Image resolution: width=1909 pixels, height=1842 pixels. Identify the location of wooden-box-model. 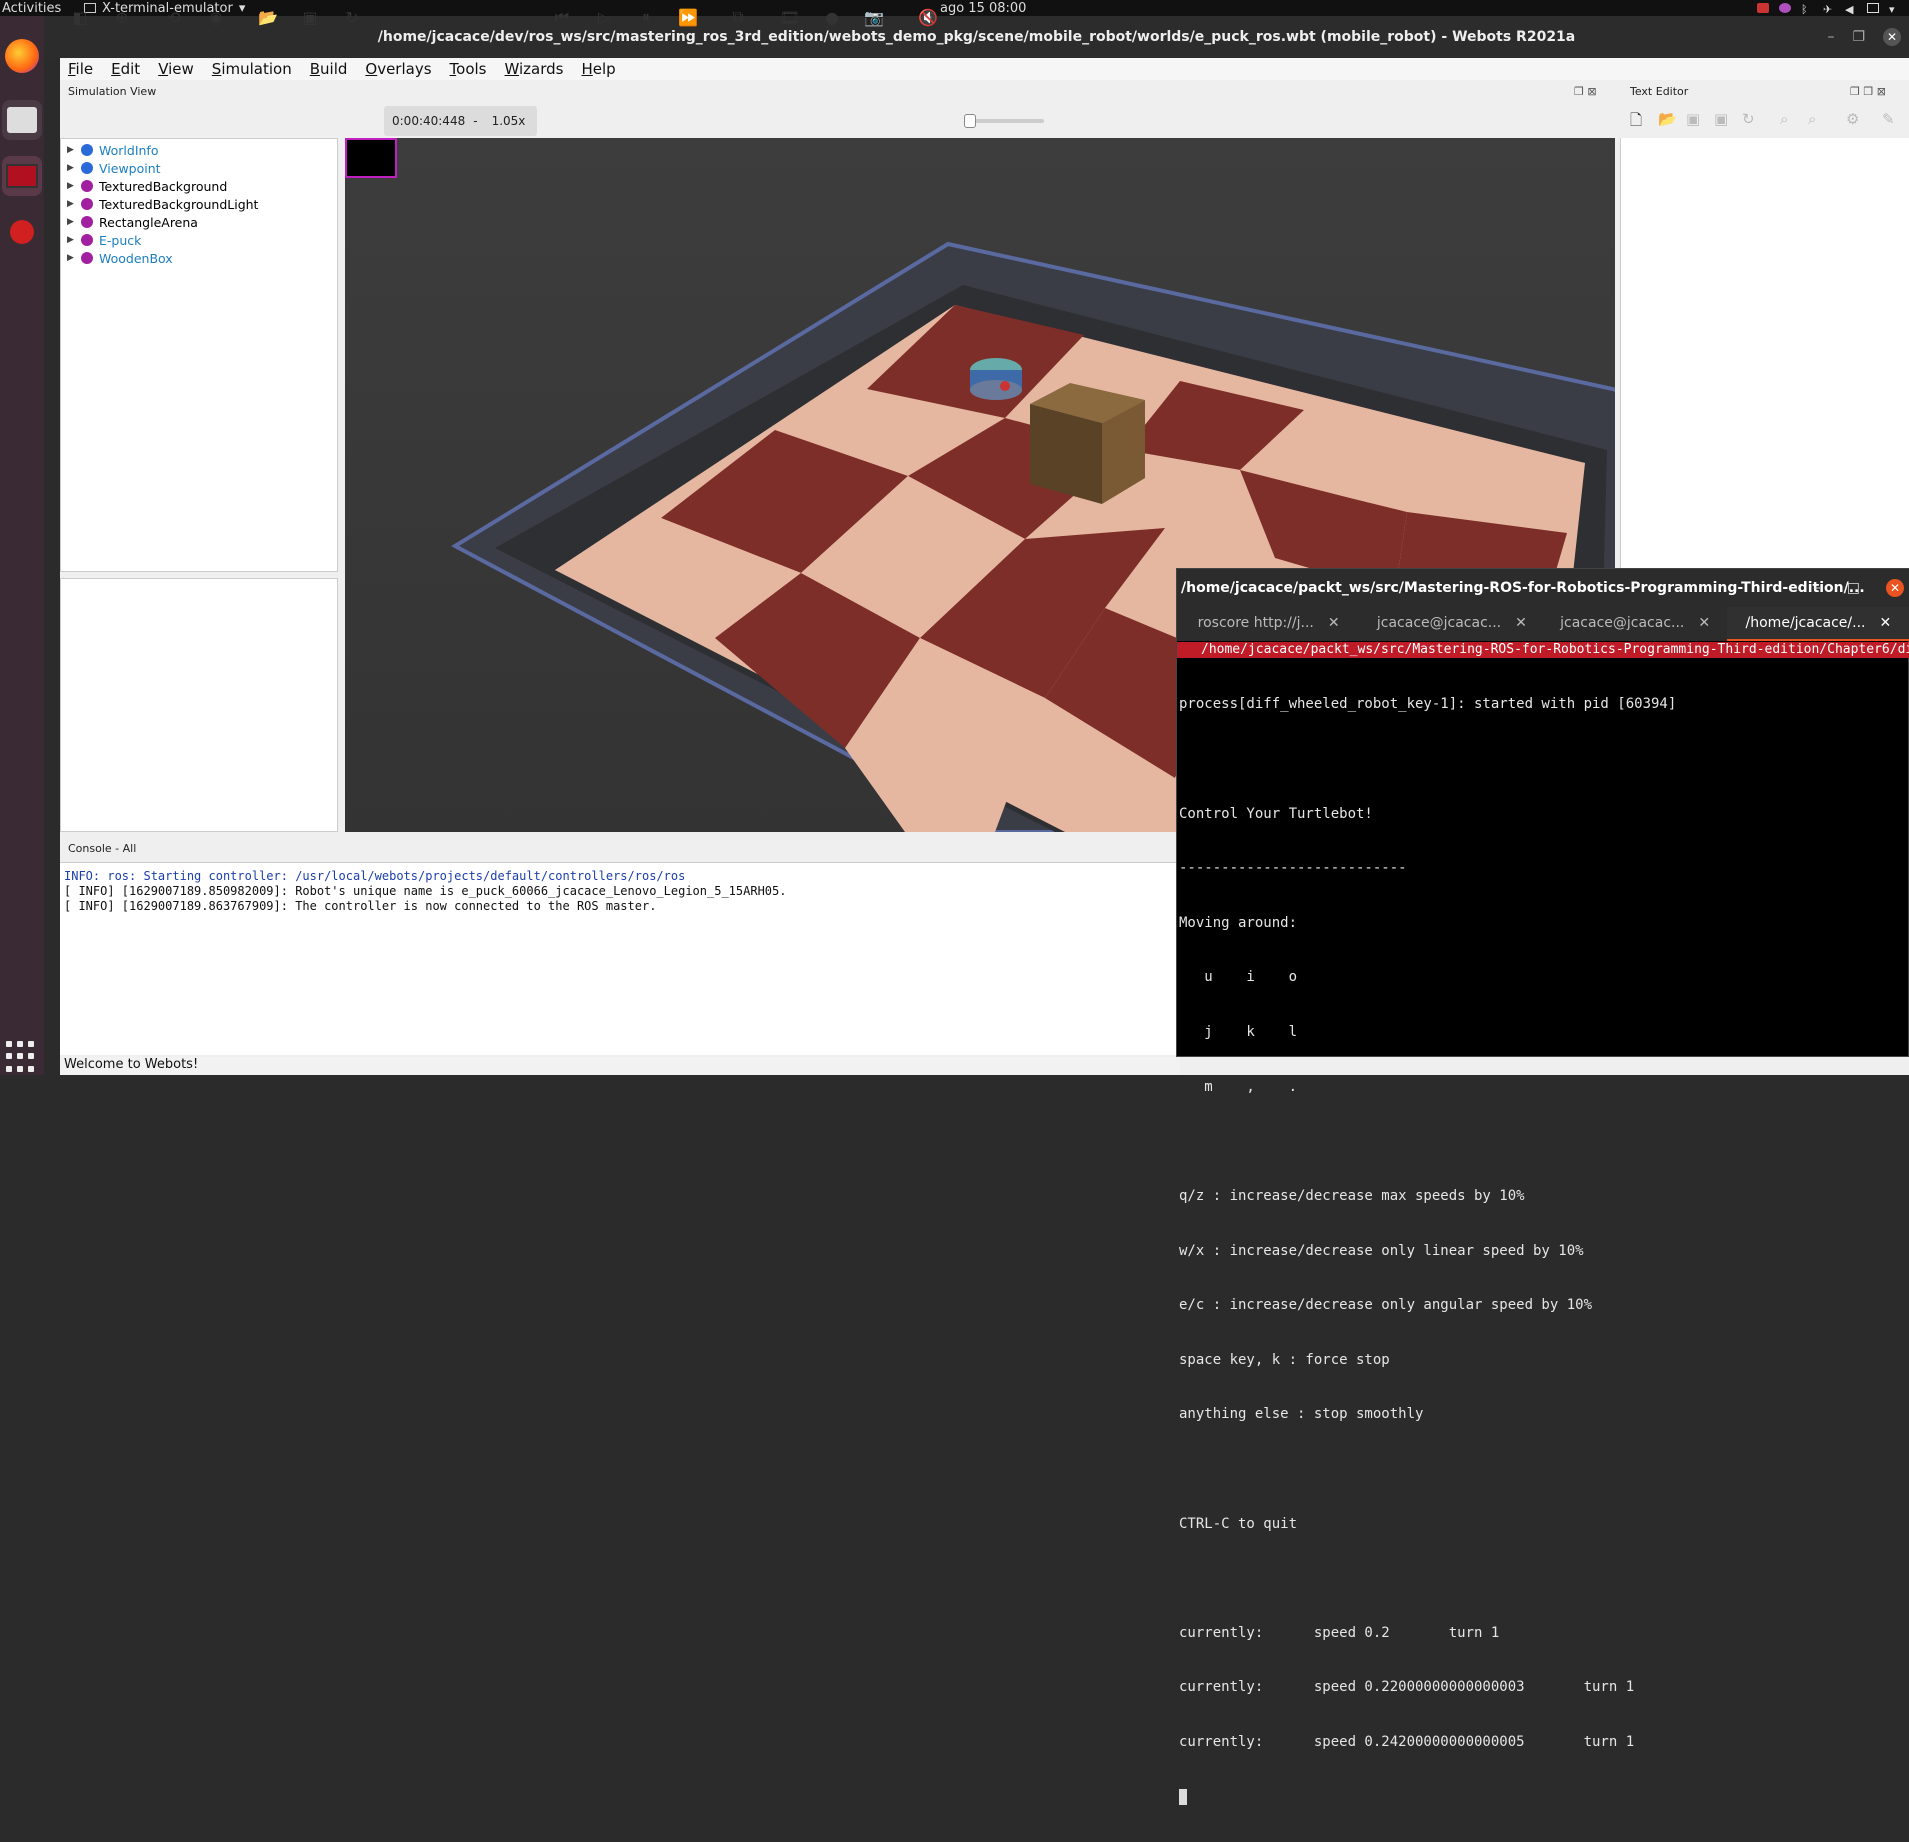
(1087, 443).